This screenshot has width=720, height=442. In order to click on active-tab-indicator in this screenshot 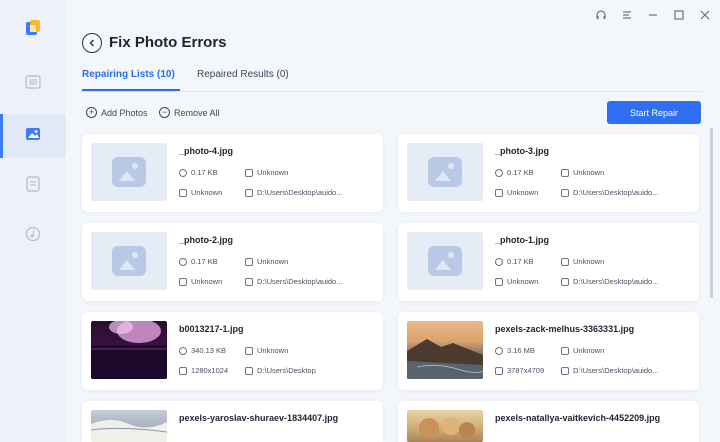, I will do `click(131, 90)`.